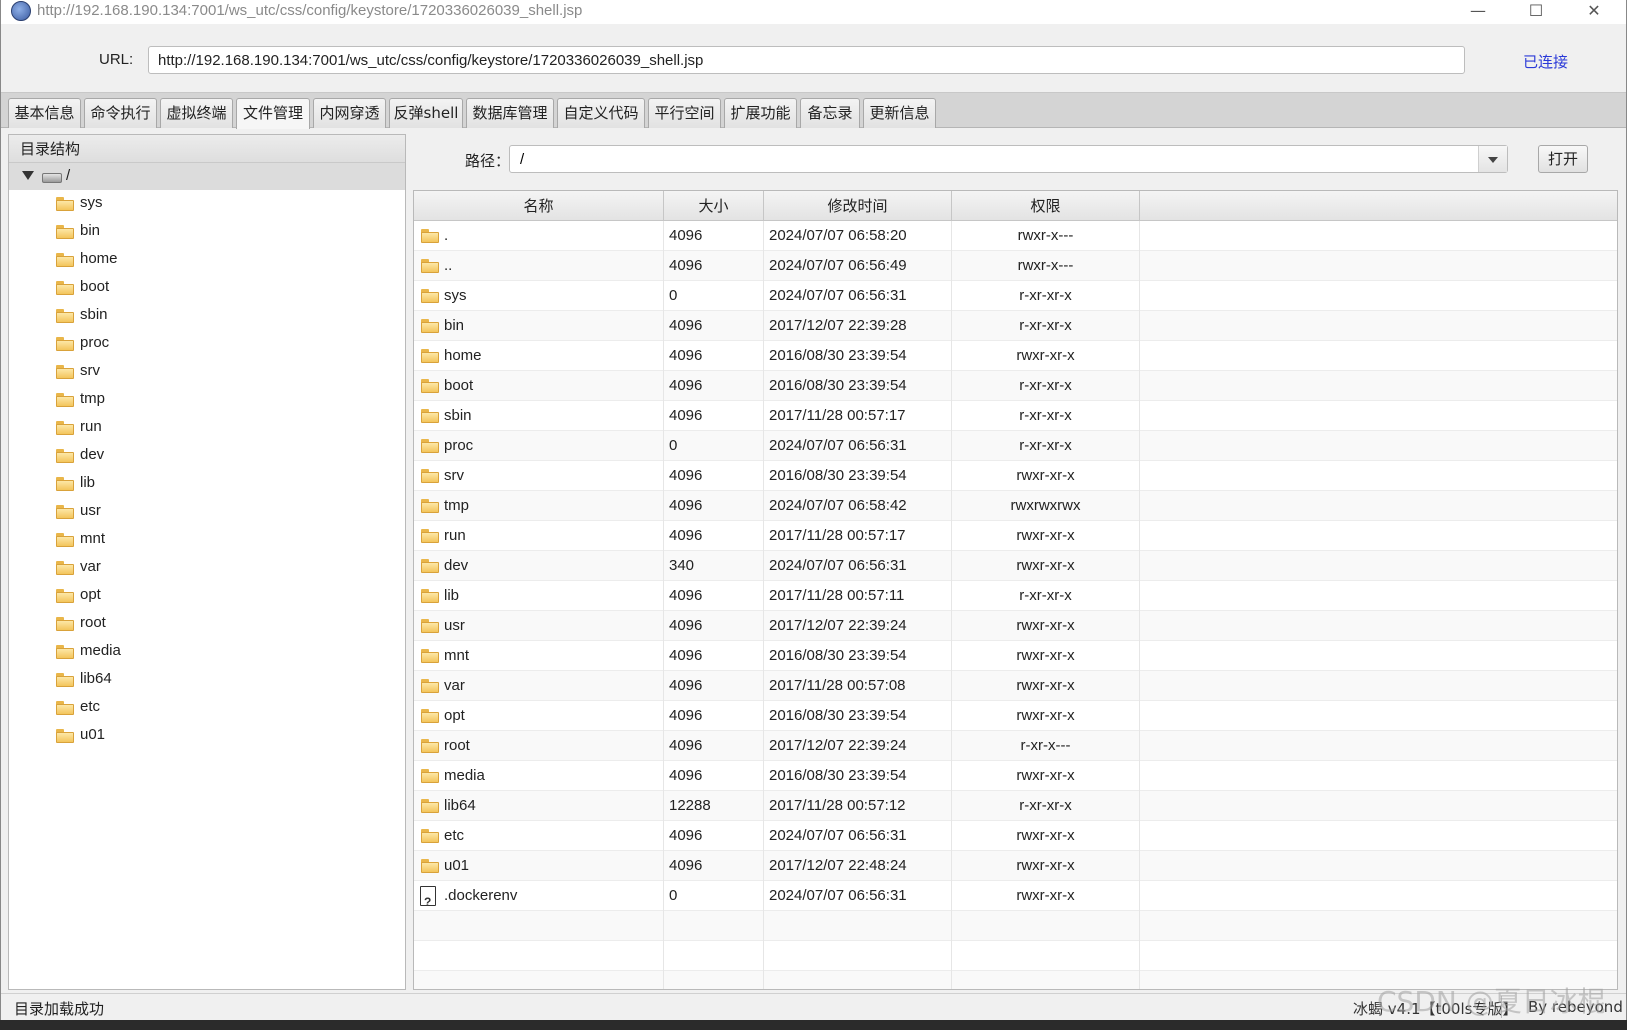  Describe the element at coordinates (510, 113) in the screenshot. I see `tab-database: 数据库管理` at that location.